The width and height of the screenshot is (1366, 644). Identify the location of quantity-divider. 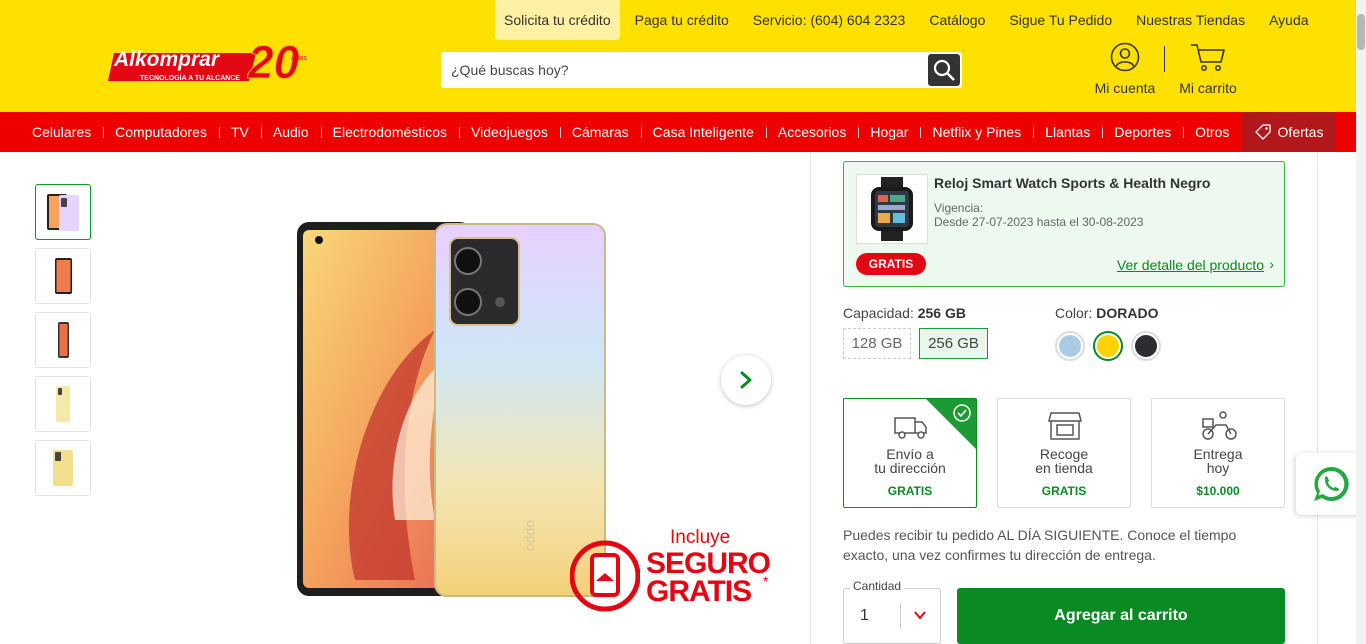
(900, 616).